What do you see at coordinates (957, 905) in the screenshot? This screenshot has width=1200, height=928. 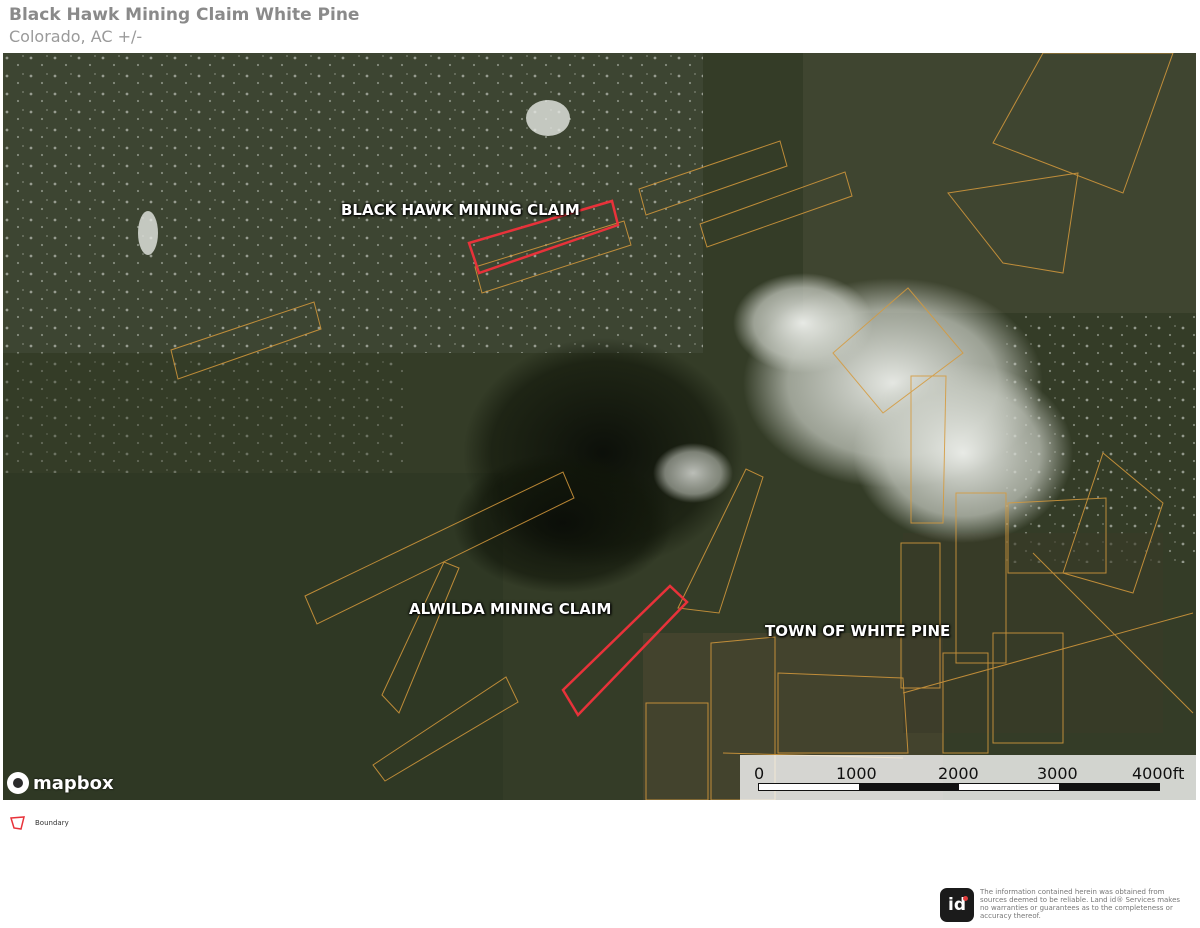 I see `land-id-logo: id` at bounding box center [957, 905].